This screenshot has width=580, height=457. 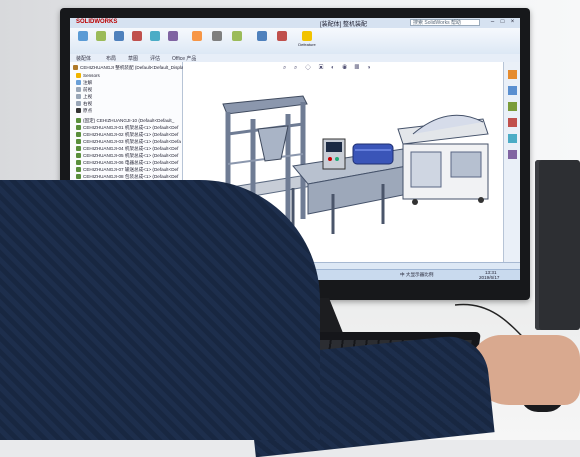 I want to click on bom-icon, so click(x=262, y=36).